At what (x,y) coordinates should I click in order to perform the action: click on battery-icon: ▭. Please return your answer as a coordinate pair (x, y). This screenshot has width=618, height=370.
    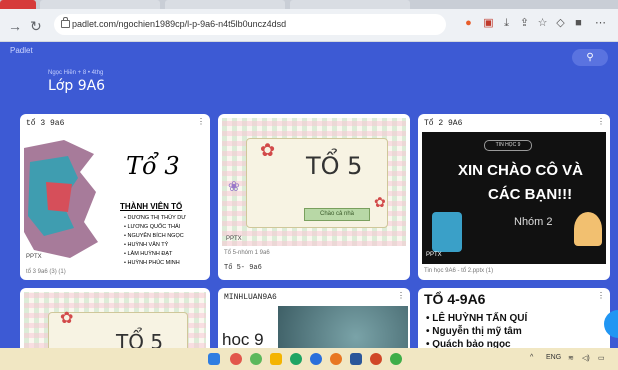
    Looking at the image, I should click on (601, 358).